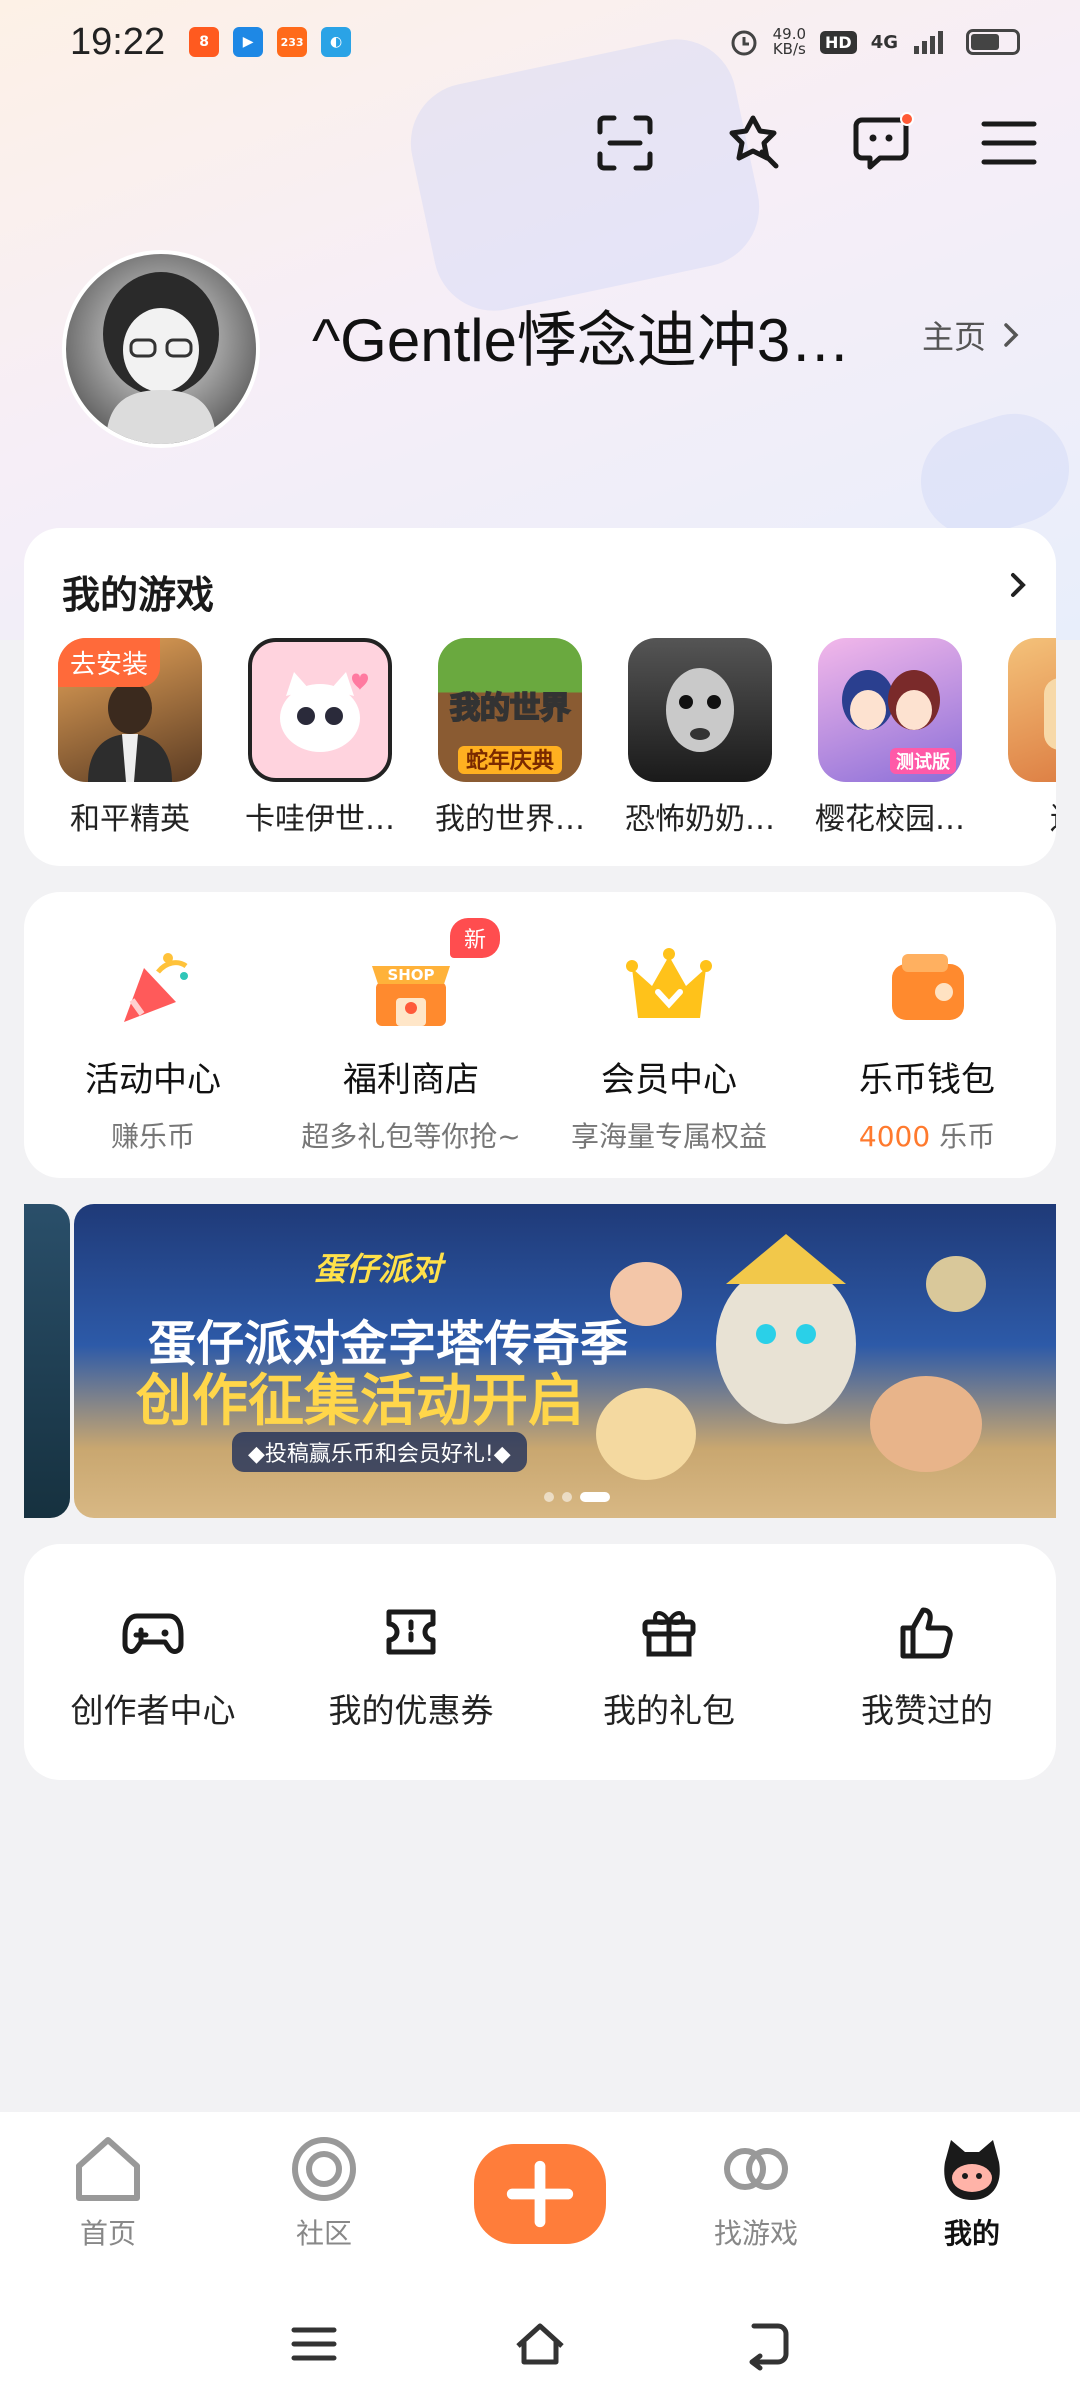 The height and width of the screenshot is (2408, 1080). I want to click on feature-subtitle: 享海量专属权益, so click(668, 1136).